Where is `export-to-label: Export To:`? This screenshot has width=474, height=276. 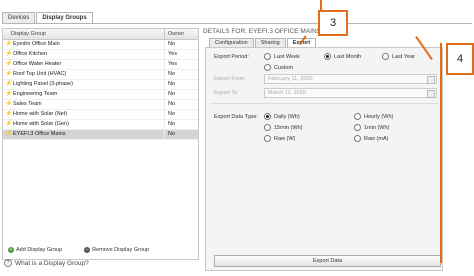 export-to-label: Export To: is located at coordinates (226, 93).